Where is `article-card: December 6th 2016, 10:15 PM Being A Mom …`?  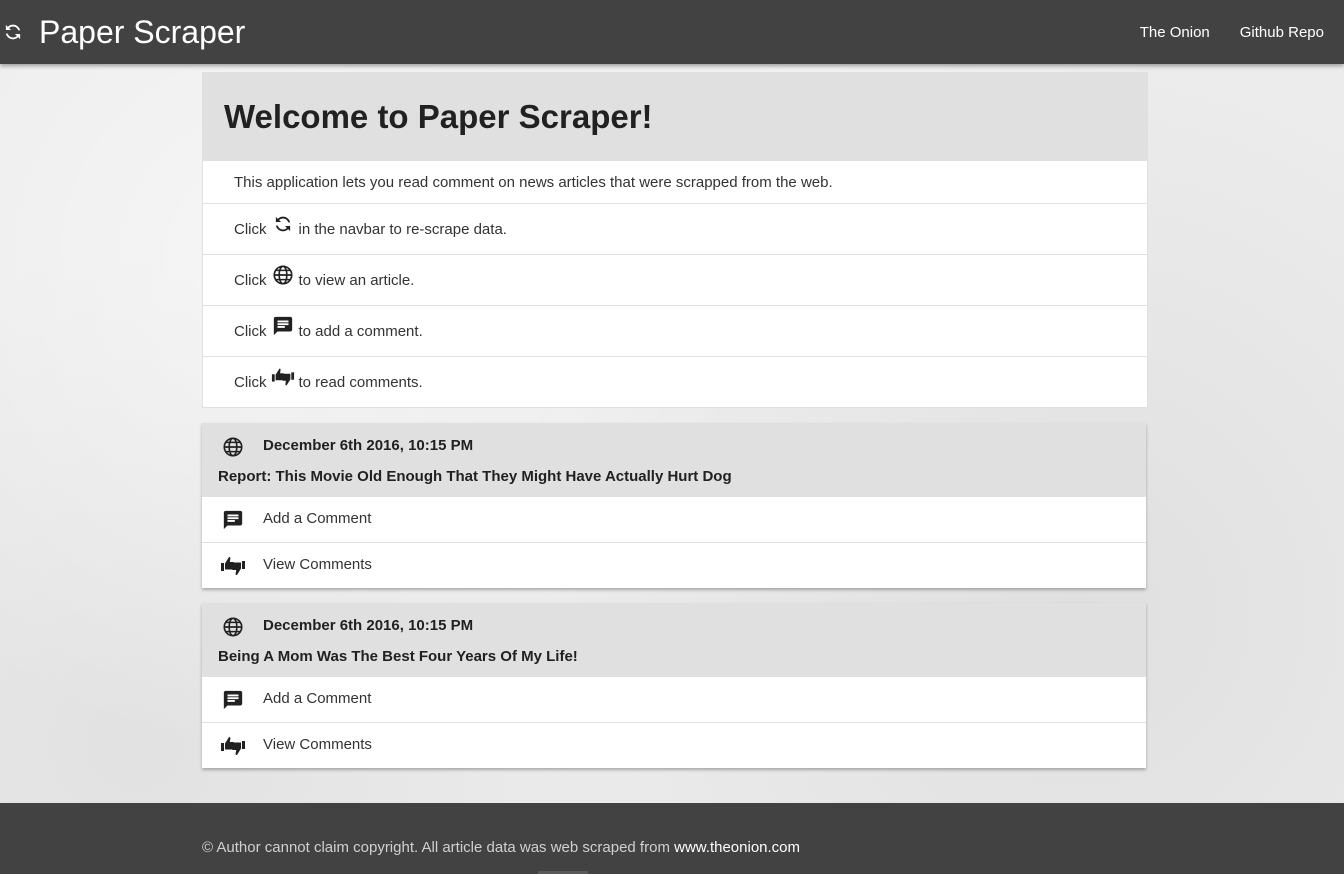
article-card: December 6th 2016, 10:15 PM Being A Mom … is located at coordinates (674, 685).